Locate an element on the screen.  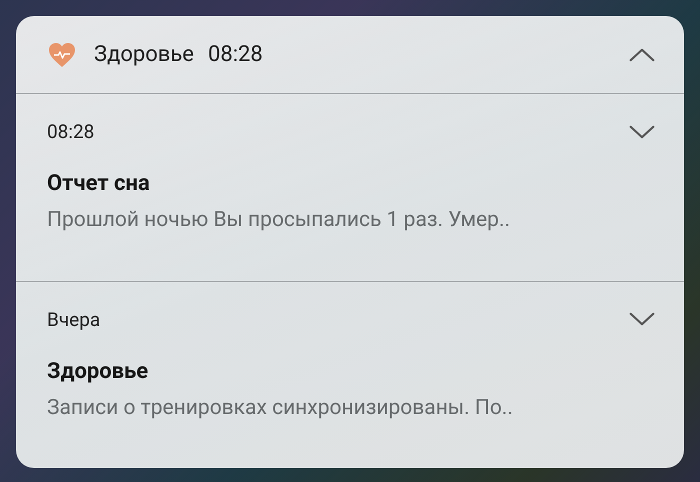
notification-title: Здоровье is located at coordinates (98, 371).